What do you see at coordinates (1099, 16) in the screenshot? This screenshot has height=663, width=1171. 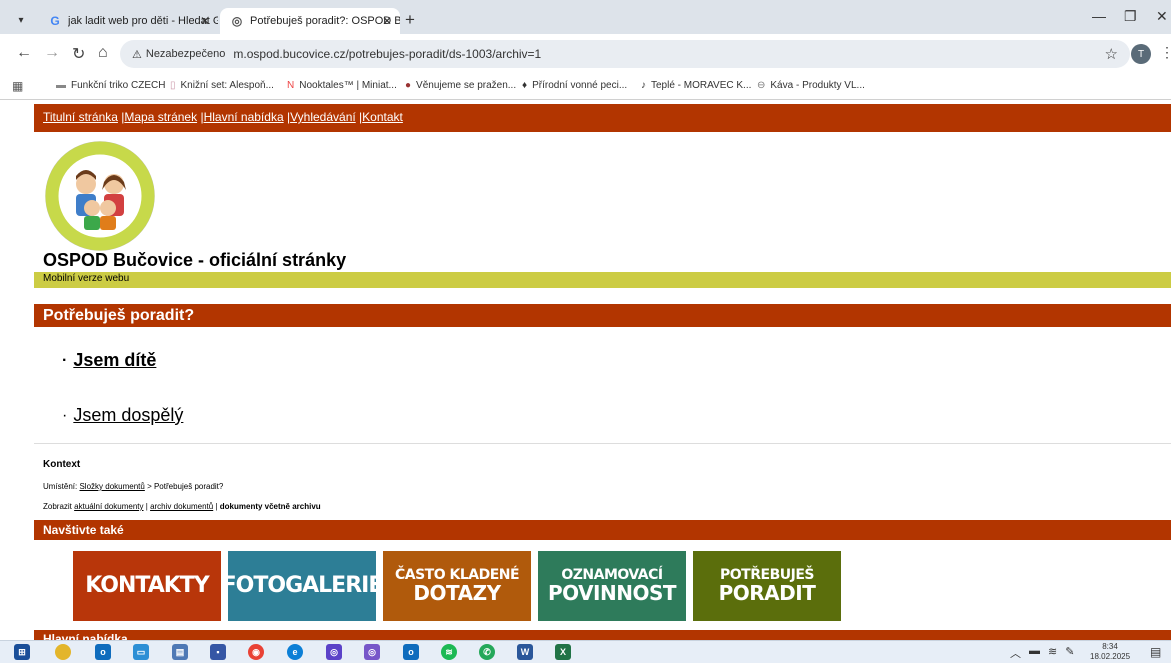 I see `minimize-icon: —` at bounding box center [1099, 16].